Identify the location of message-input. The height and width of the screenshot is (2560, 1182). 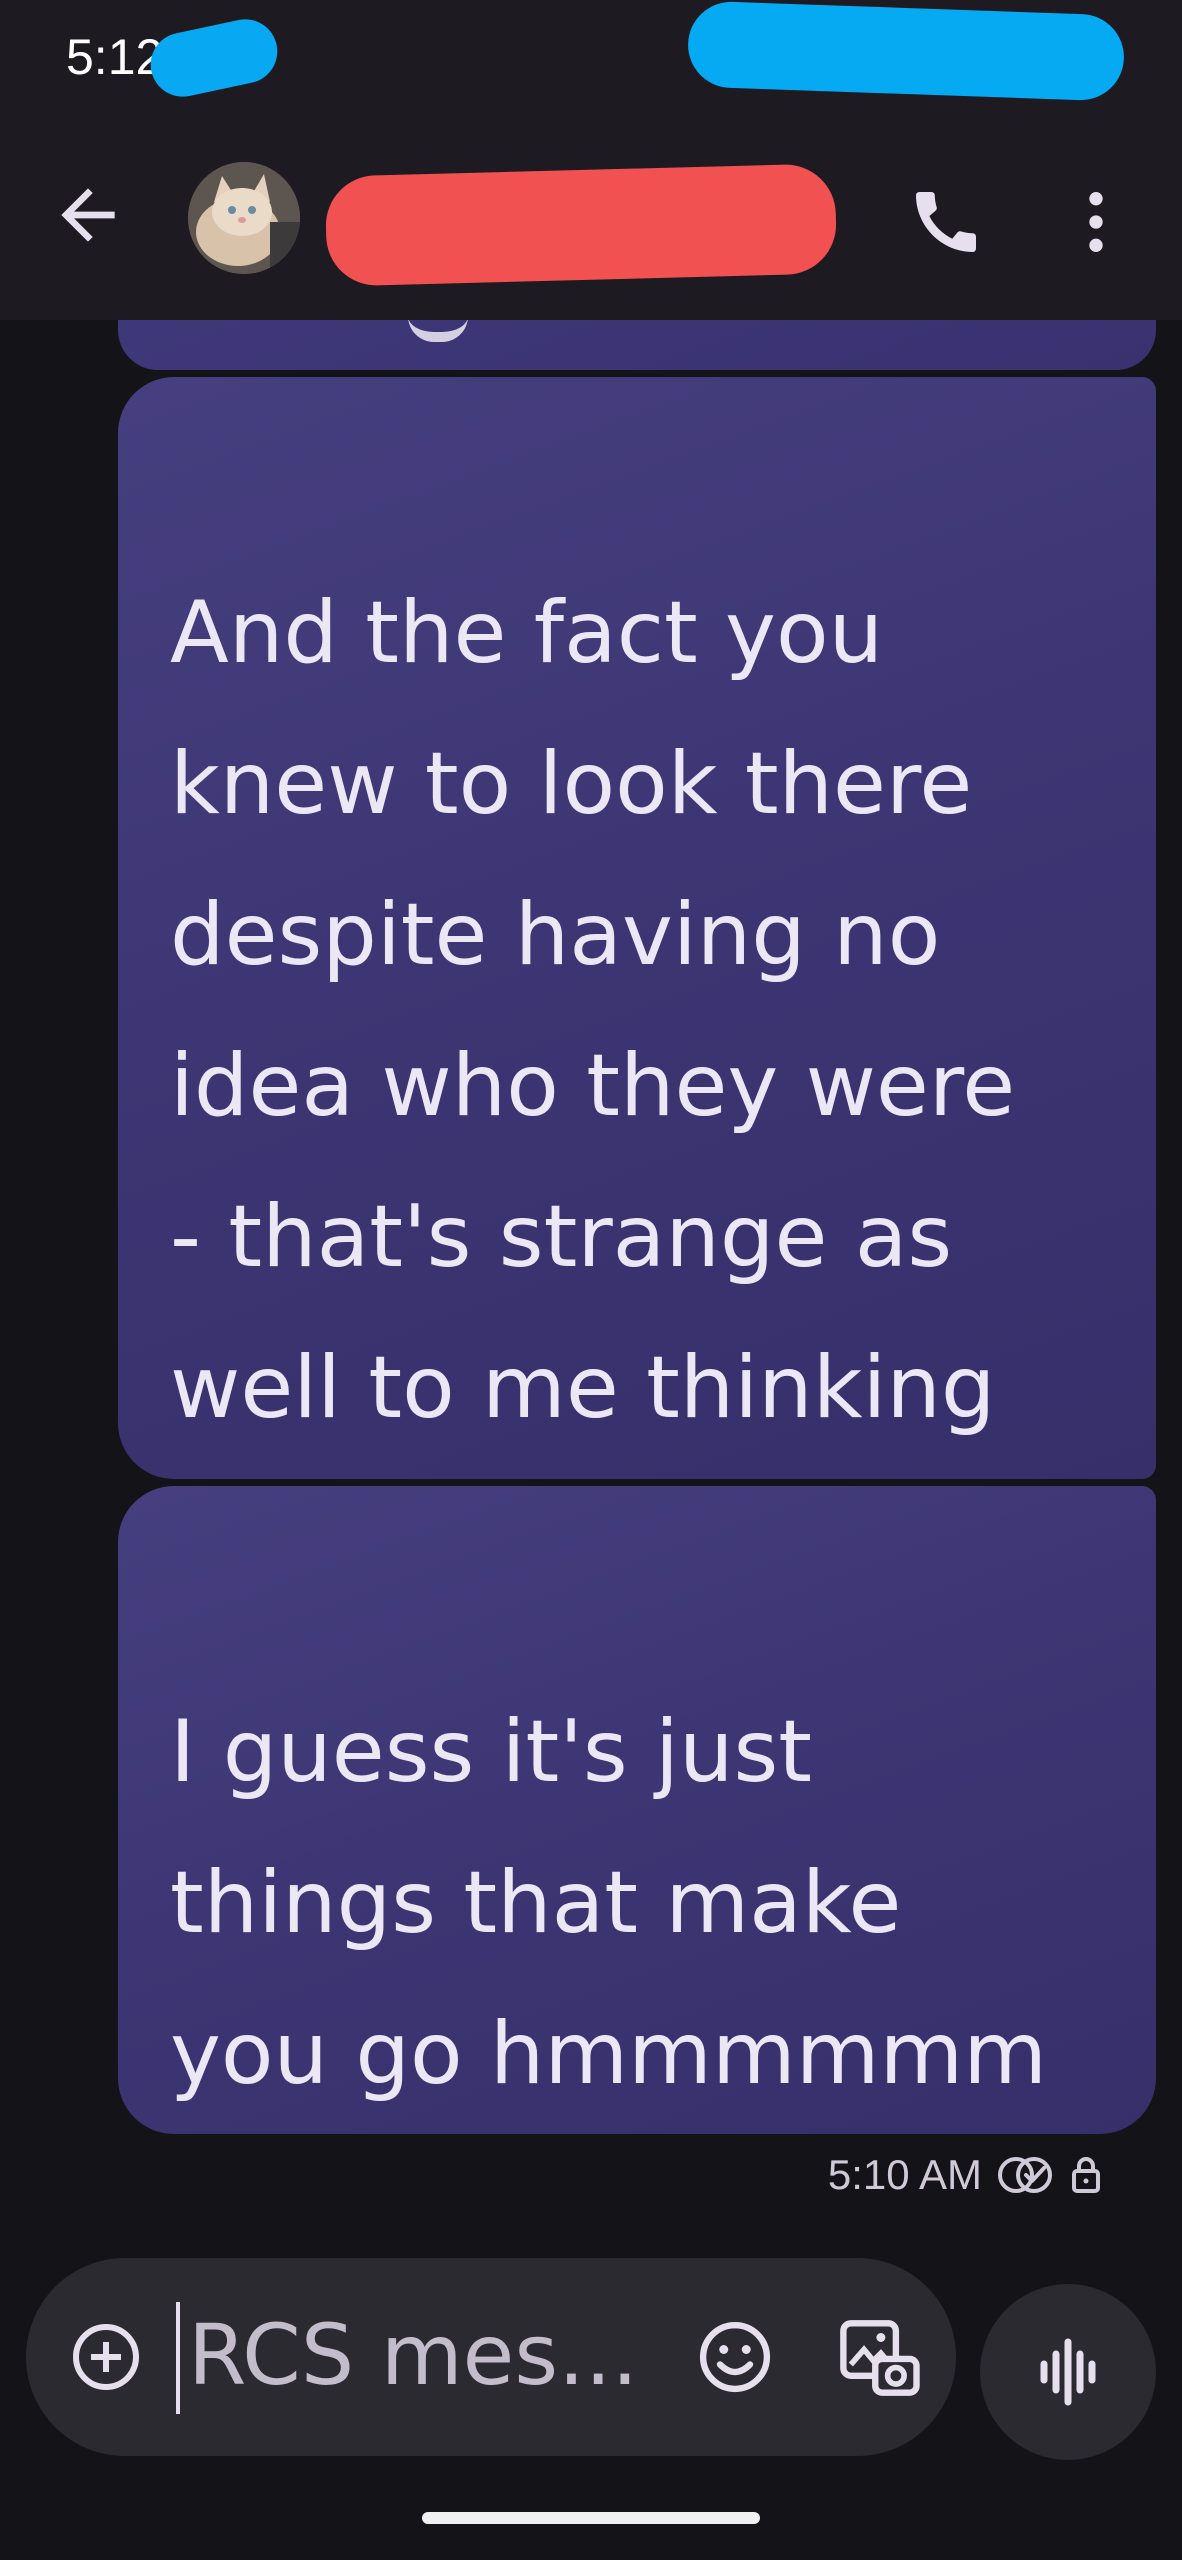
(433, 2355).